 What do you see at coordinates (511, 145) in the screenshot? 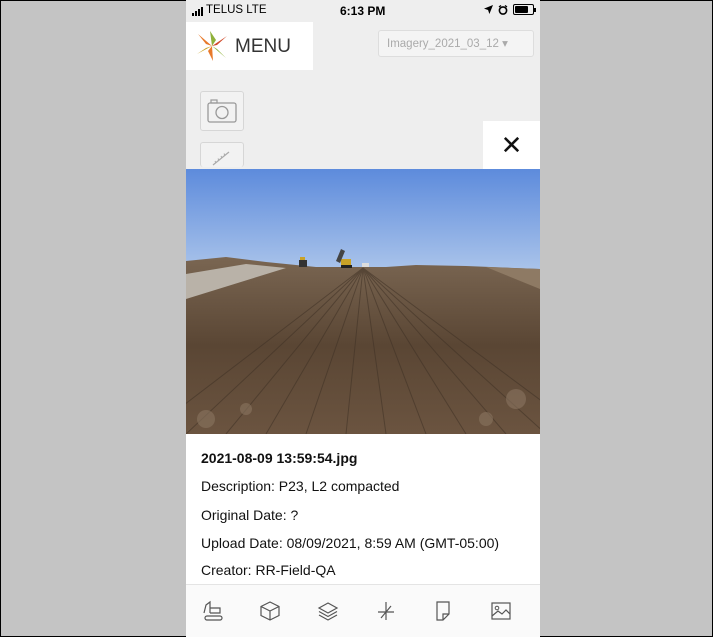
I see `close-button: ✕` at bounding box center [511, 145].